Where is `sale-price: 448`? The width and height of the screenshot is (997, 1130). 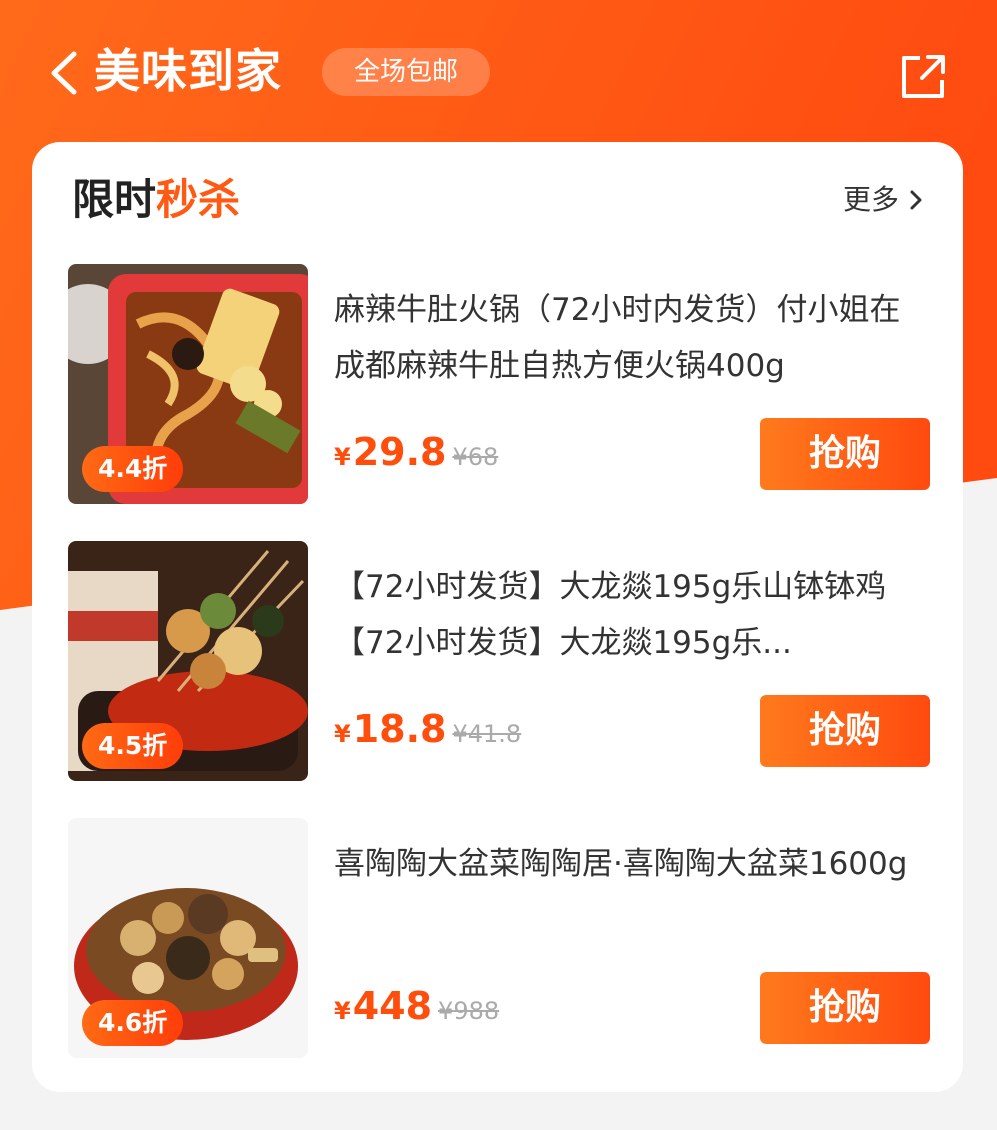 sale-price: 448 is located at coordinates (392, 1006).